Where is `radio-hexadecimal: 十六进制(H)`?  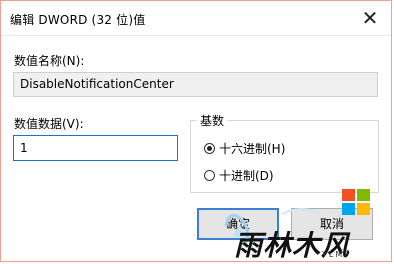 radio-hexadecimal: 十六进制(H) is located at coordinates (244, 148).